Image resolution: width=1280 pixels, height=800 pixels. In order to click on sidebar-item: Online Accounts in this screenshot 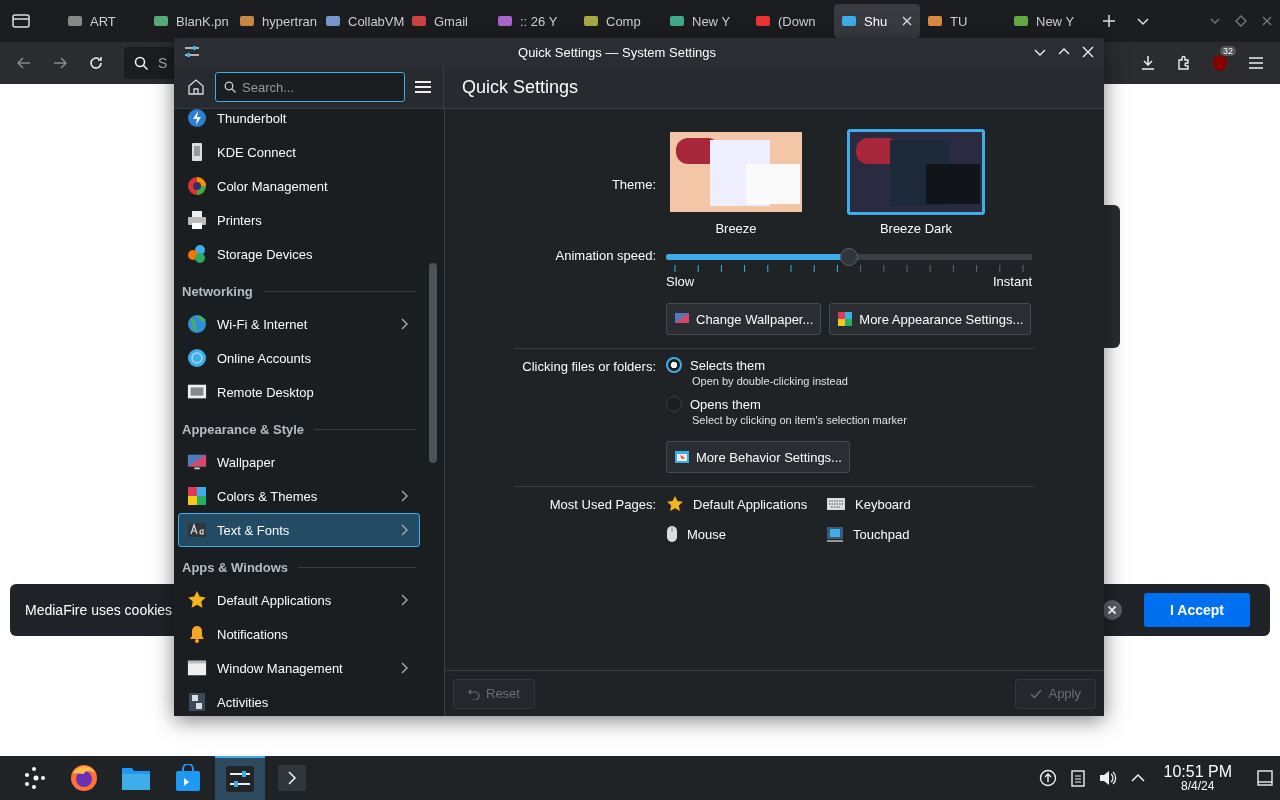, I will do `click(299, 358)`.